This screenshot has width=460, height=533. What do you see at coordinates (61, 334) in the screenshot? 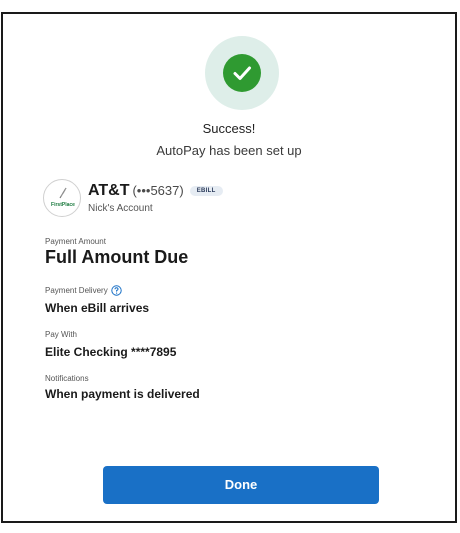
I see `pay-with-label: Pay With` at bounding box center [61, 334].